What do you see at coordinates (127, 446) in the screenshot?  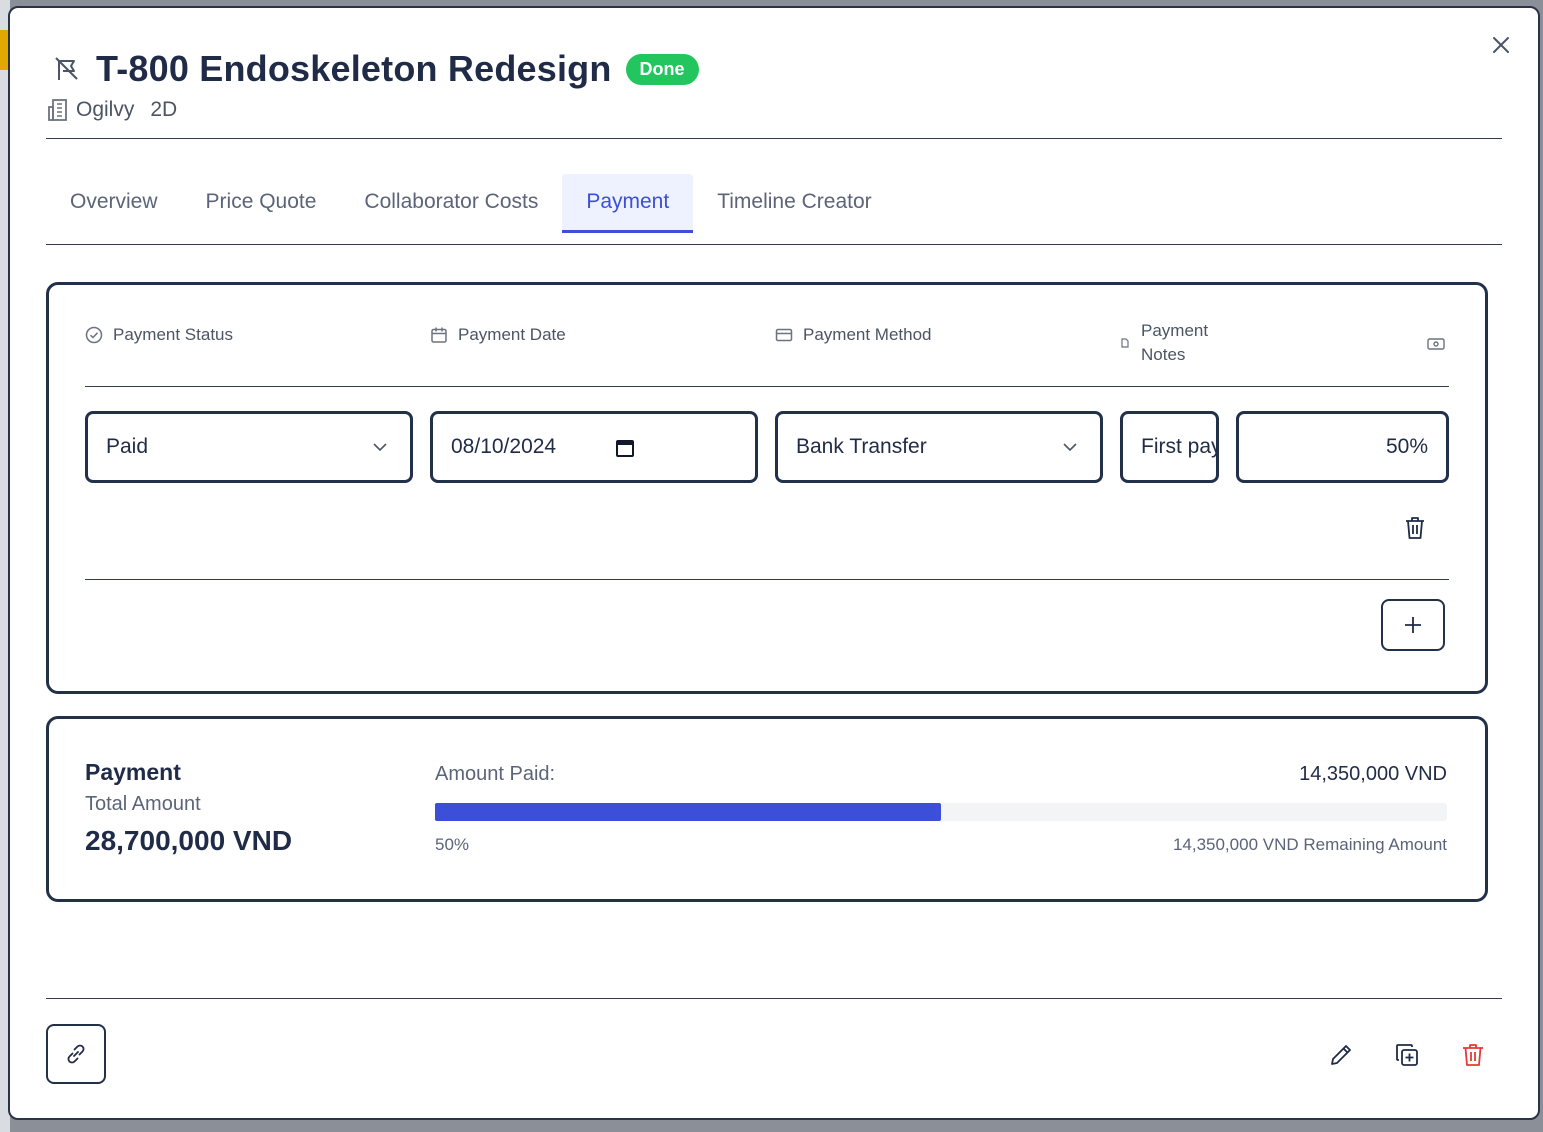 I see `select-value: Paid` at bounding box center [127, 446].